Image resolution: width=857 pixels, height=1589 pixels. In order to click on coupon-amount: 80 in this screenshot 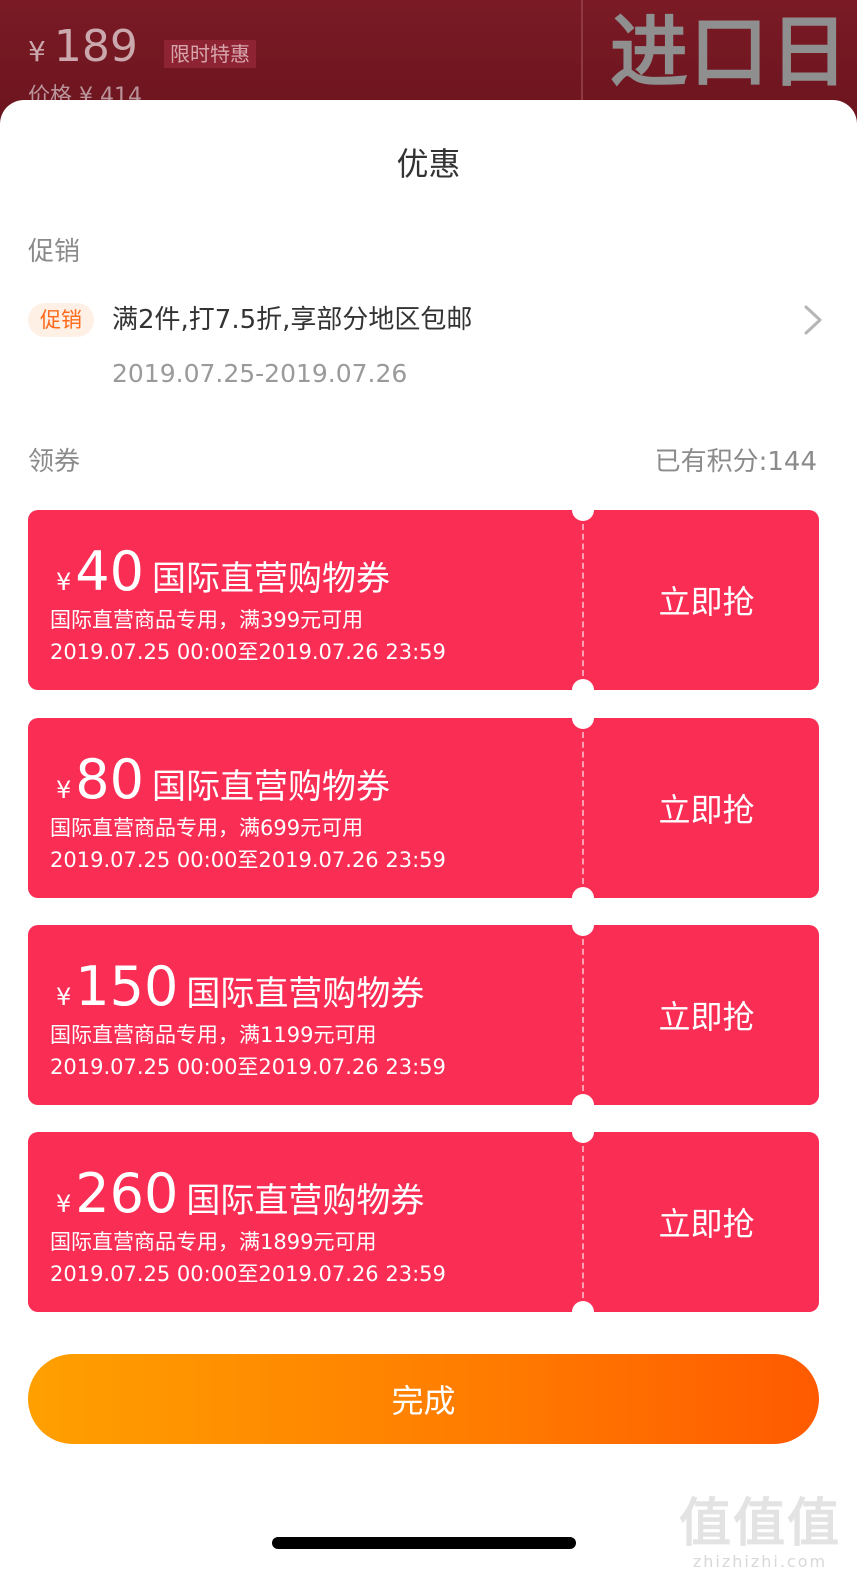, I will do `click(109, 779)`.